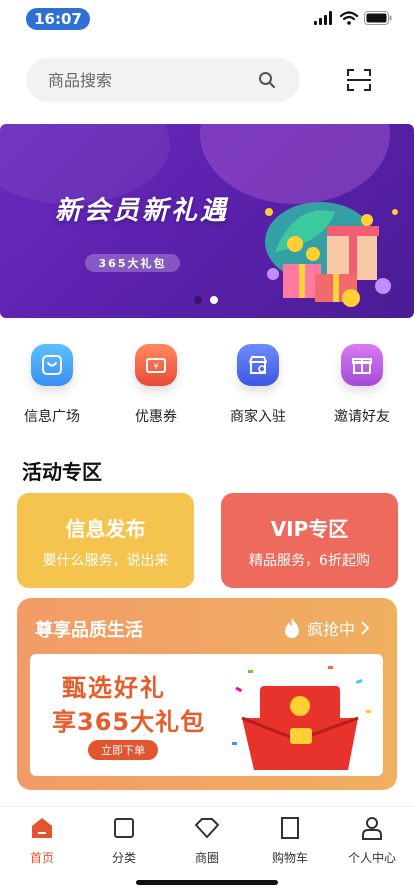  What do you see at coordinates (129, 722) in the screenshot?
I see `gift-headline: 享365大礼包` at bounding box center [129, 722].